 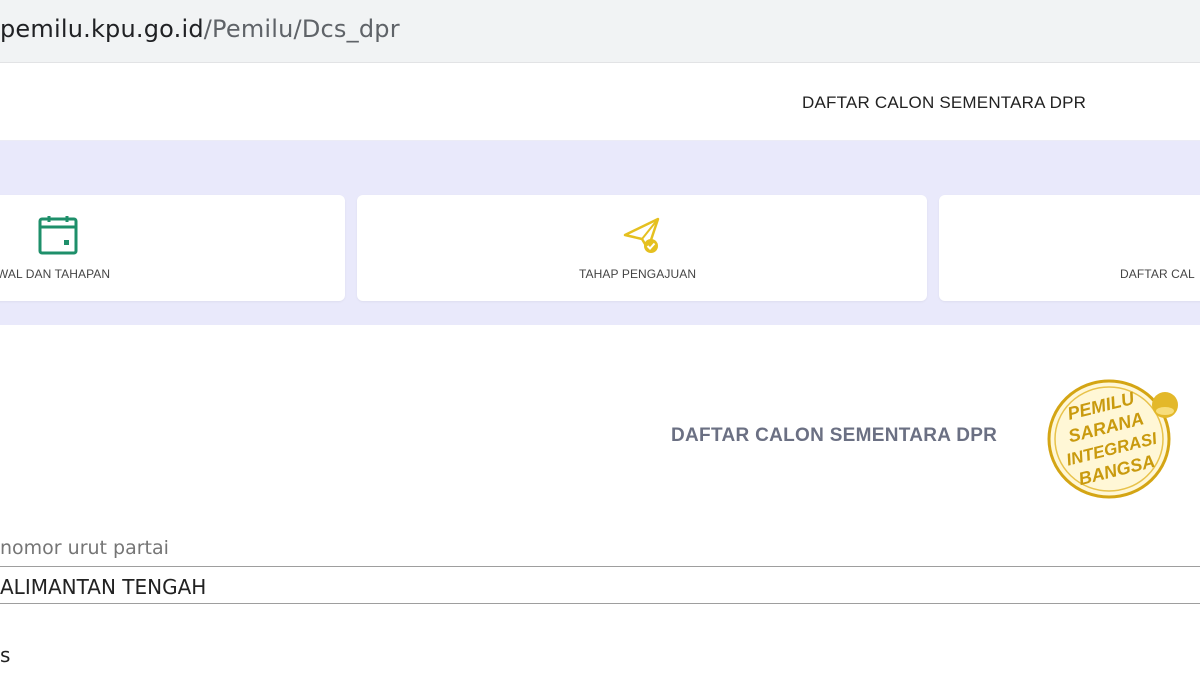 I want to click on nav-card-label: TAHAP PENGAJUAN, so click(x=638, y=274).